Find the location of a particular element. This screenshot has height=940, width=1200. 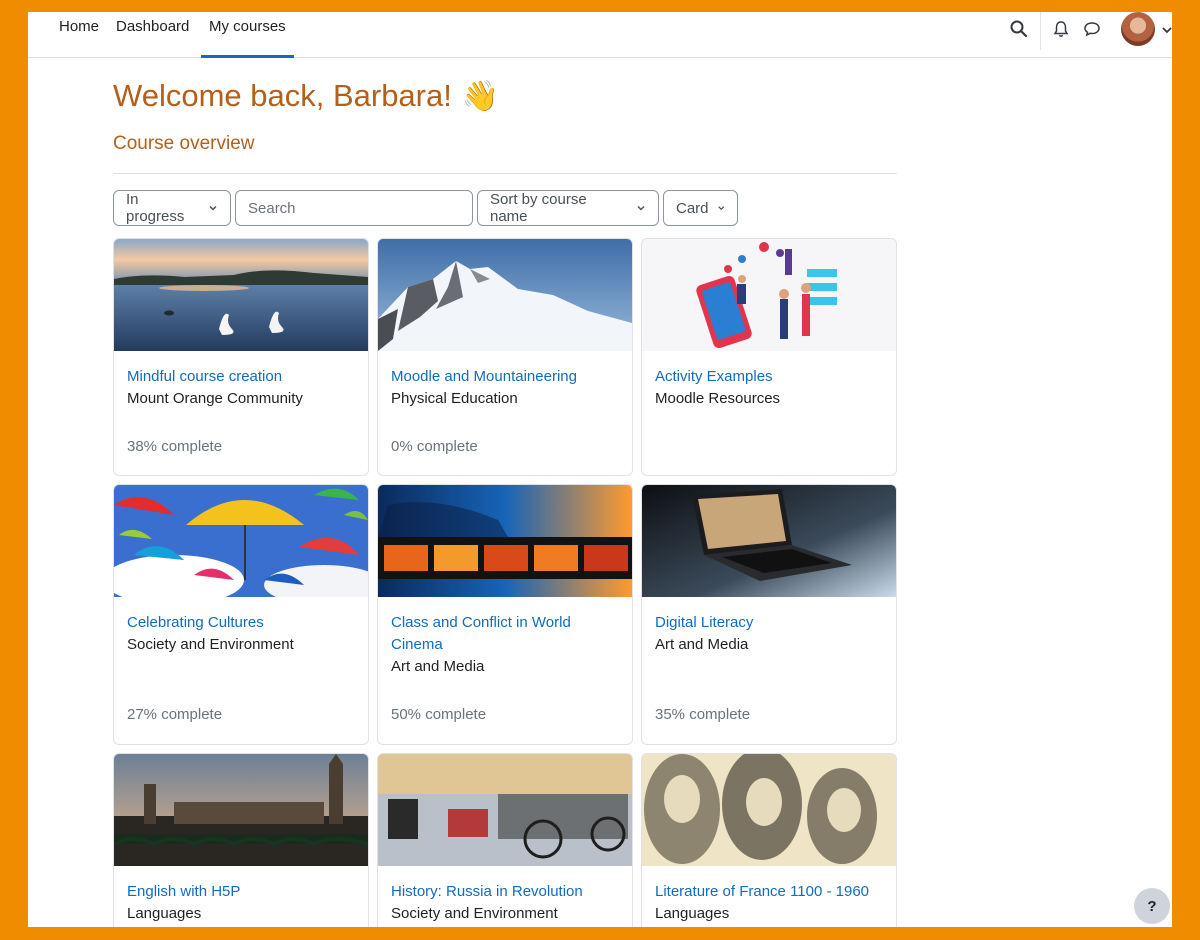

course-title-link: Digital Literacy is located at coordinates (770, 623).